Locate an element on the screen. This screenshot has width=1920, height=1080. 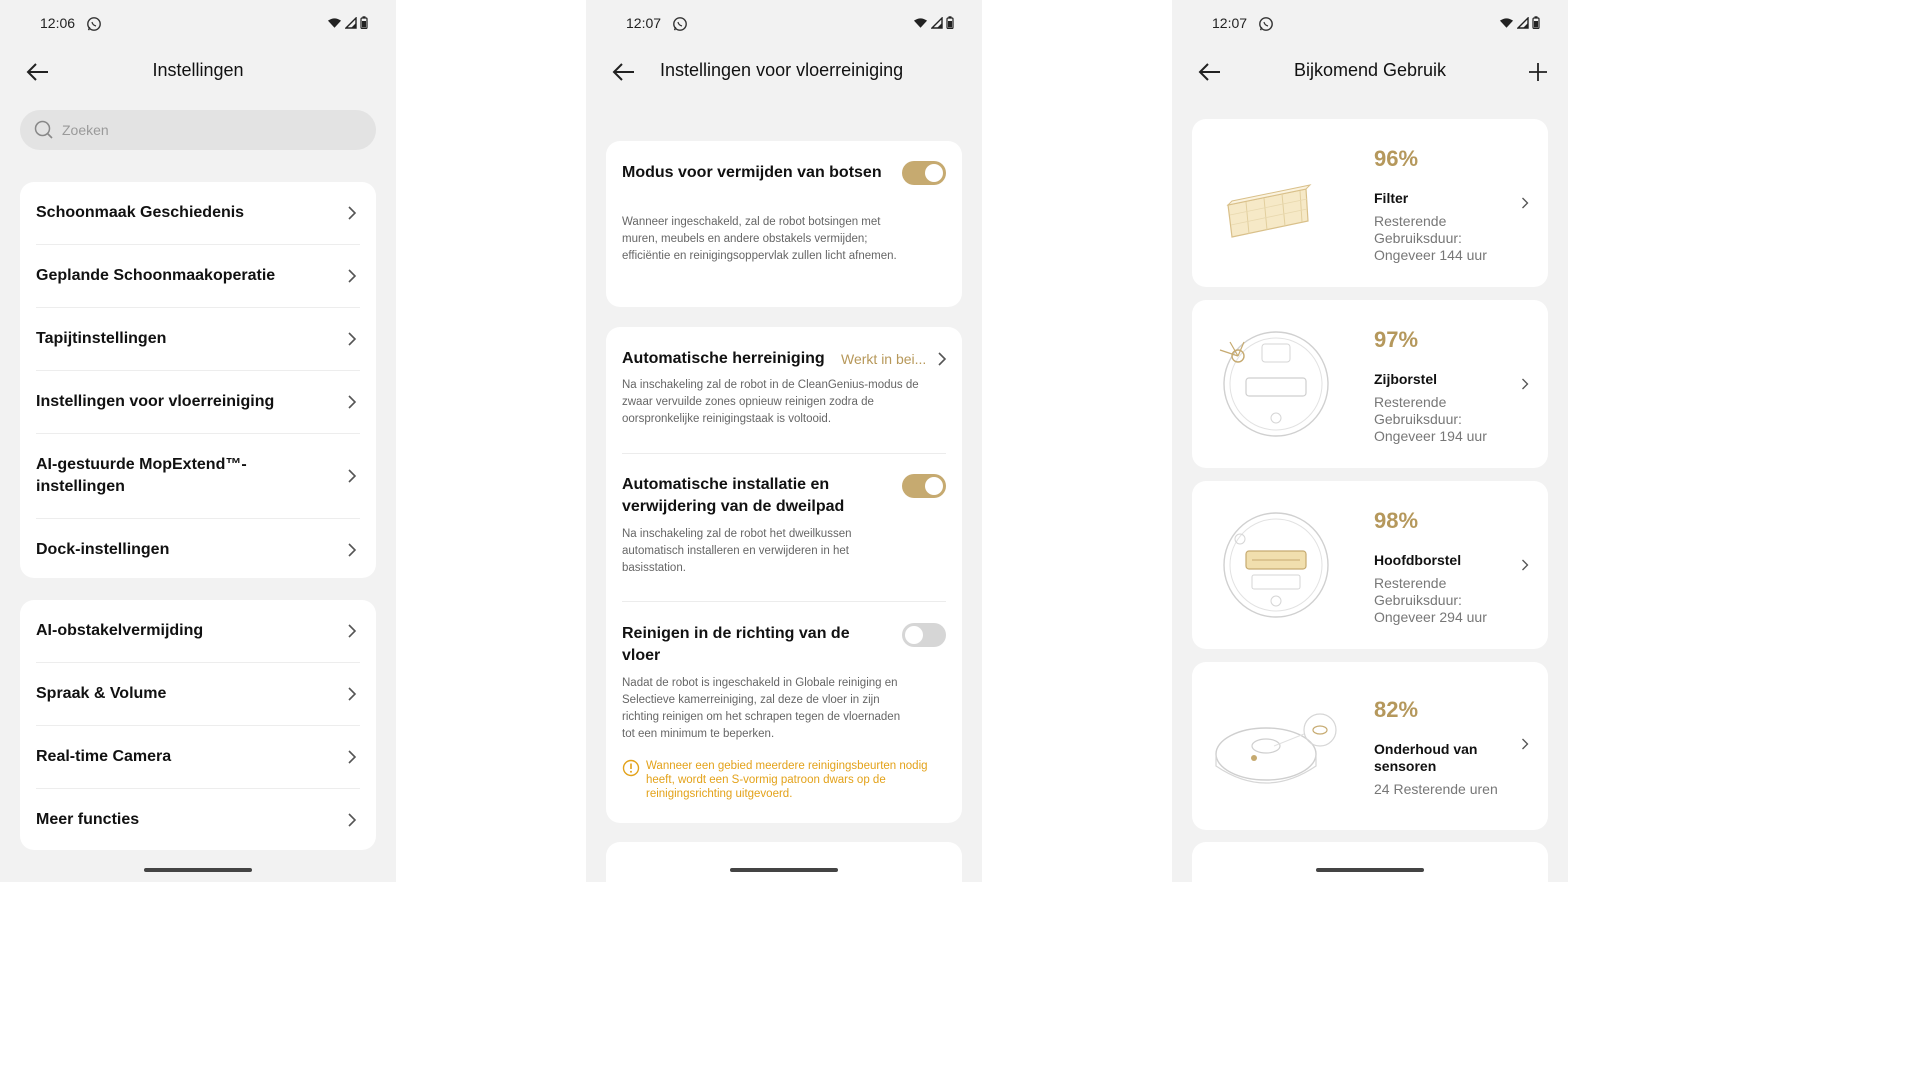
mop-install-toggle is located at coordinates (924, 486).